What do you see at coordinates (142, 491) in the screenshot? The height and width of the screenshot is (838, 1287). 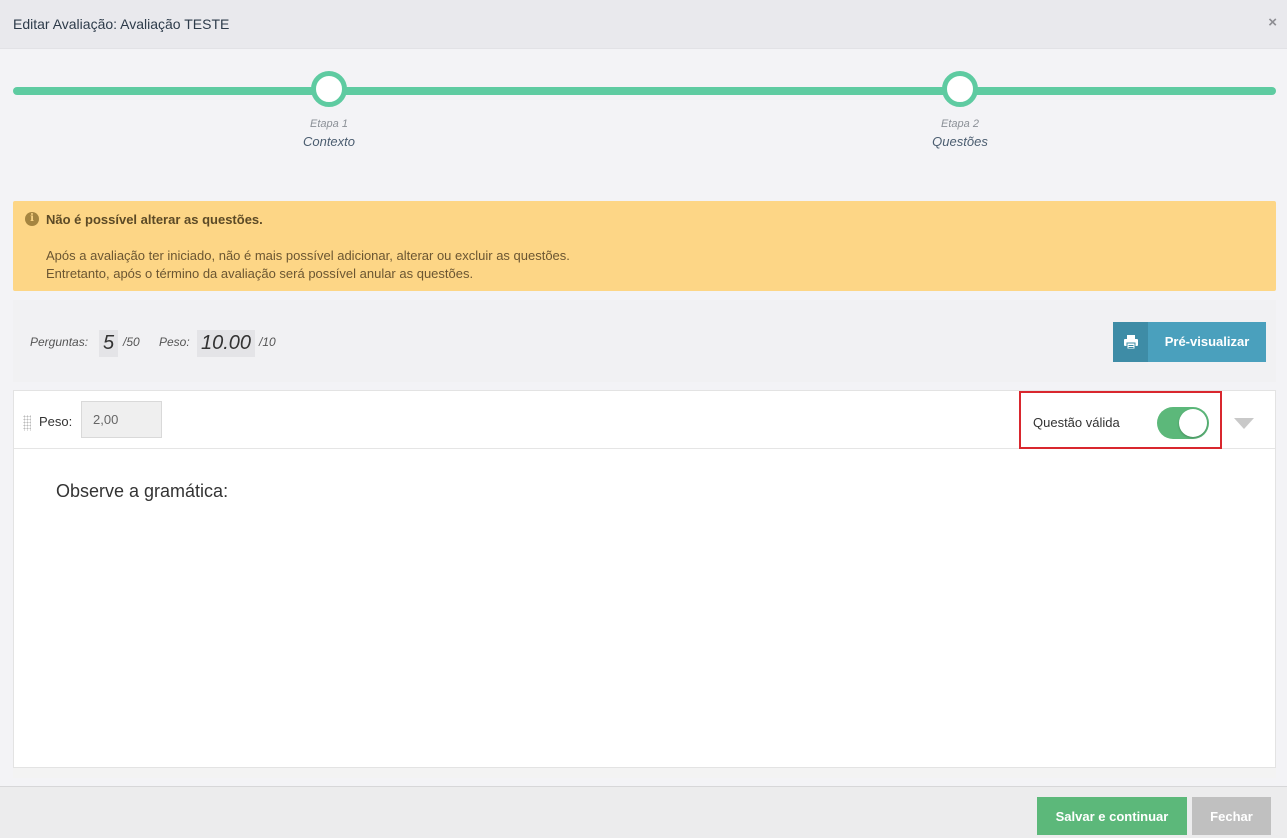 I see `question-text: Observe a gramática:` at bounding box center [142, 491].